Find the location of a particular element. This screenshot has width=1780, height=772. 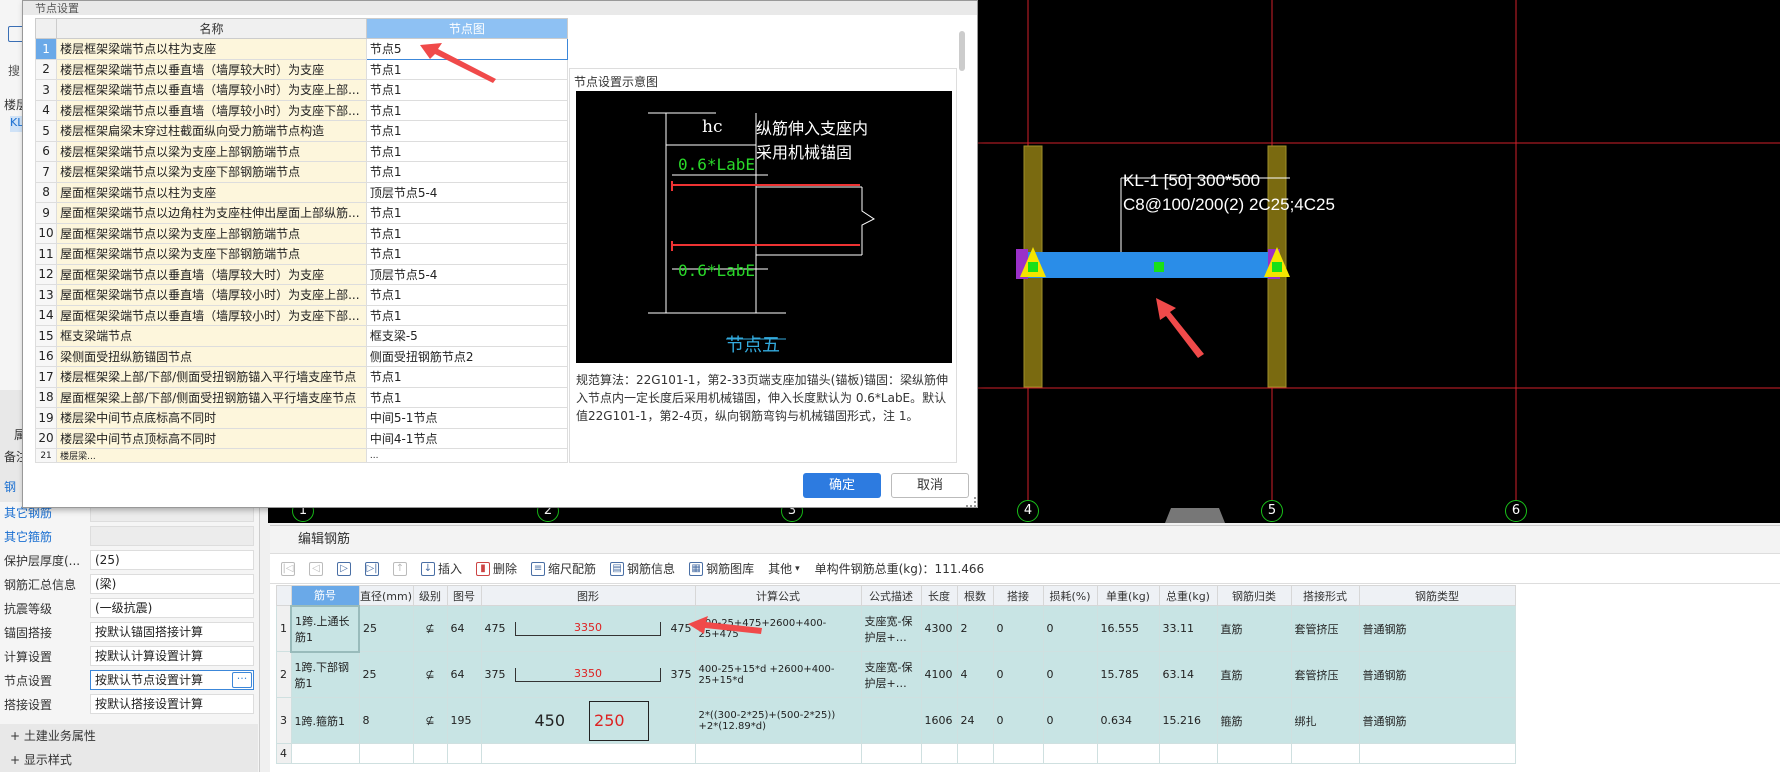

collapse-handle is located at coordinates (1195, 515).